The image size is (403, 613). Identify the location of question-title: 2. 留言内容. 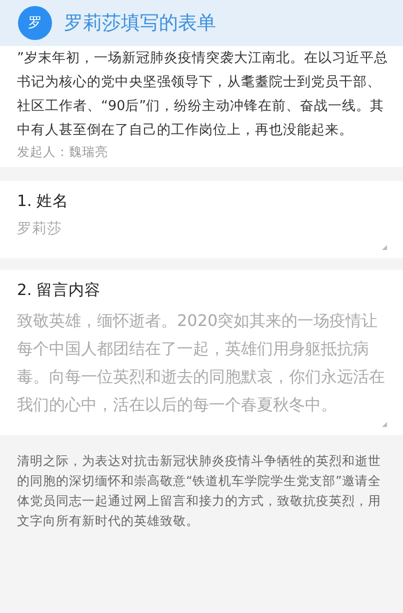
(59, 290).